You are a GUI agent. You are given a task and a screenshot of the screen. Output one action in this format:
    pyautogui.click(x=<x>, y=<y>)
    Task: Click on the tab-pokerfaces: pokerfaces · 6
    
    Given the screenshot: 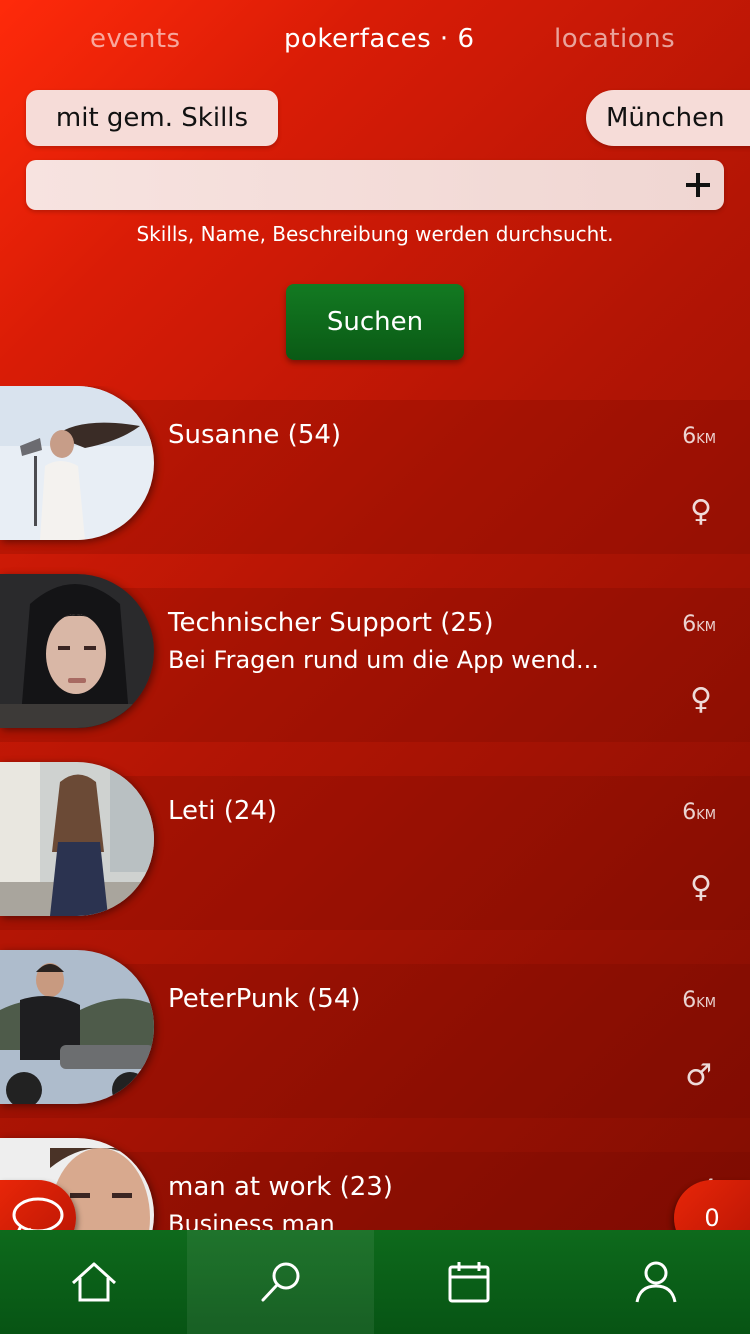 What is the action you would take?
    pyautogui.click(x=379, y=39)
    